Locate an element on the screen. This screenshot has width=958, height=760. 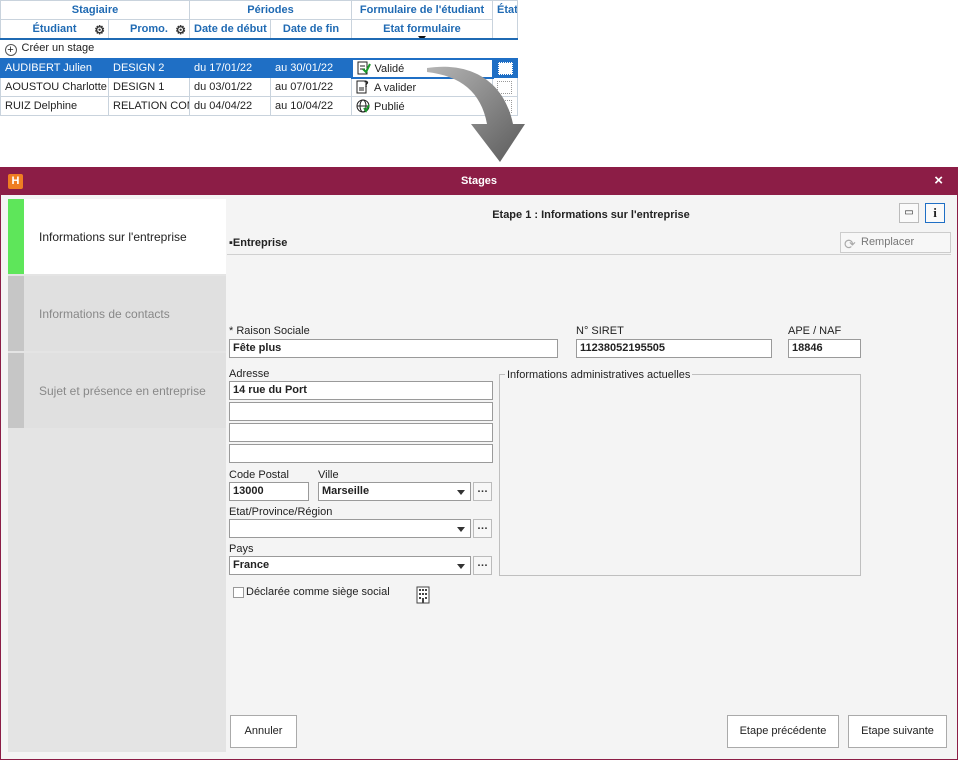
group-header-formulaire: Formulaire de l'étudiant is located at coordinates (422, 10).